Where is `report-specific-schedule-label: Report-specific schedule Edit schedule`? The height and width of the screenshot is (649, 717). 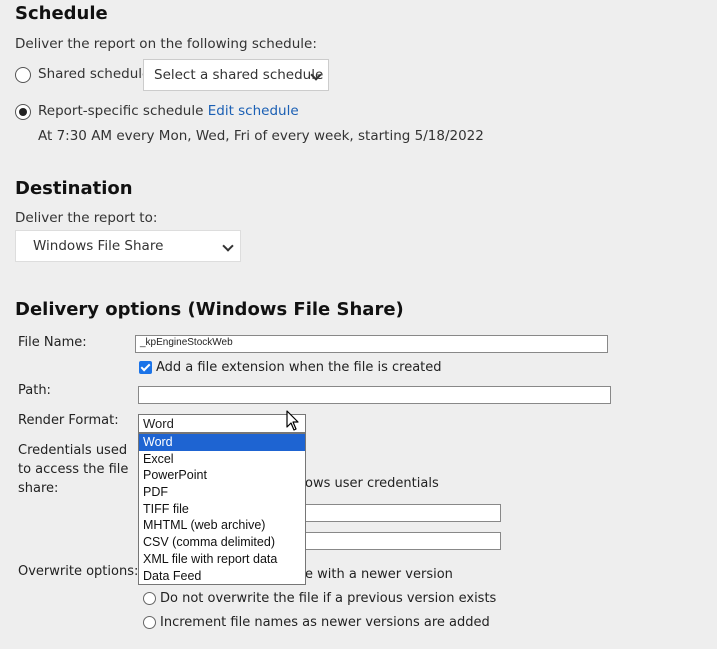 report-specific-schedule-label: Report-specific schedule Edit schedule is located at coordinates (168, 111).